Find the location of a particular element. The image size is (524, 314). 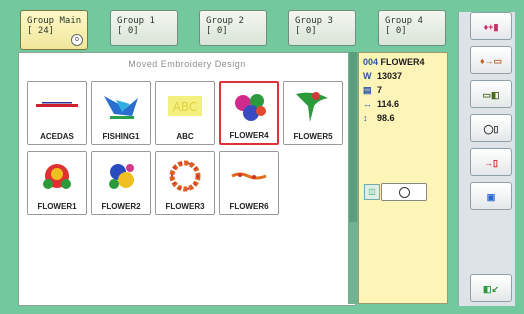

scrollbar-thumb is located at coordinates (353, 137).